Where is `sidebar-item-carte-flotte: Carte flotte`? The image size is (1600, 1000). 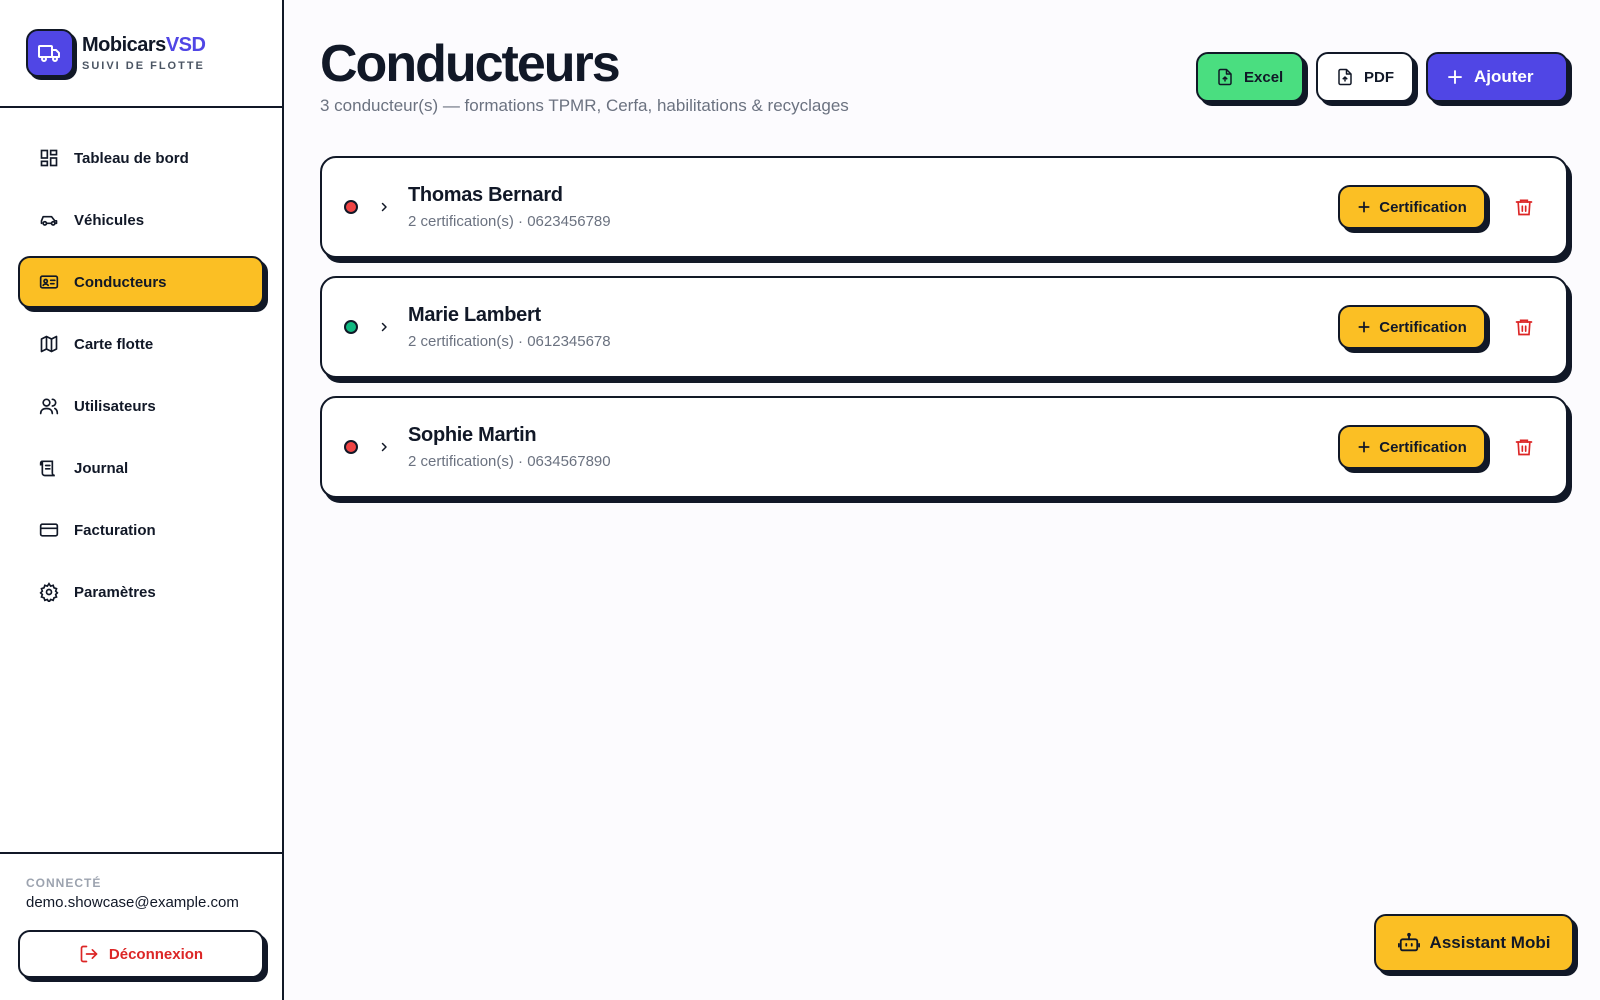
sidebar-item-carte-flotte: Carte flotte is located at coordinates (141, 344).